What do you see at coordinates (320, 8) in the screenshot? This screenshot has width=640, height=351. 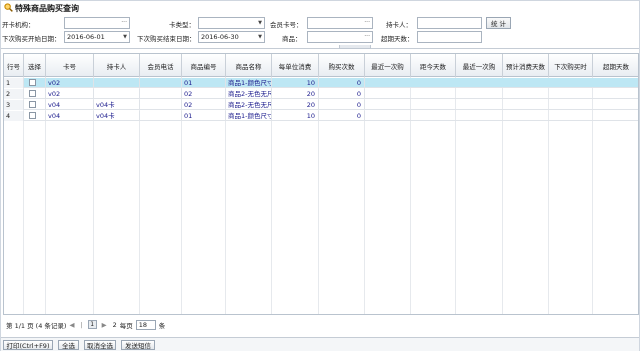 I see `title-bar: 特殊商品购买查询` at bounding box center [320, 8].